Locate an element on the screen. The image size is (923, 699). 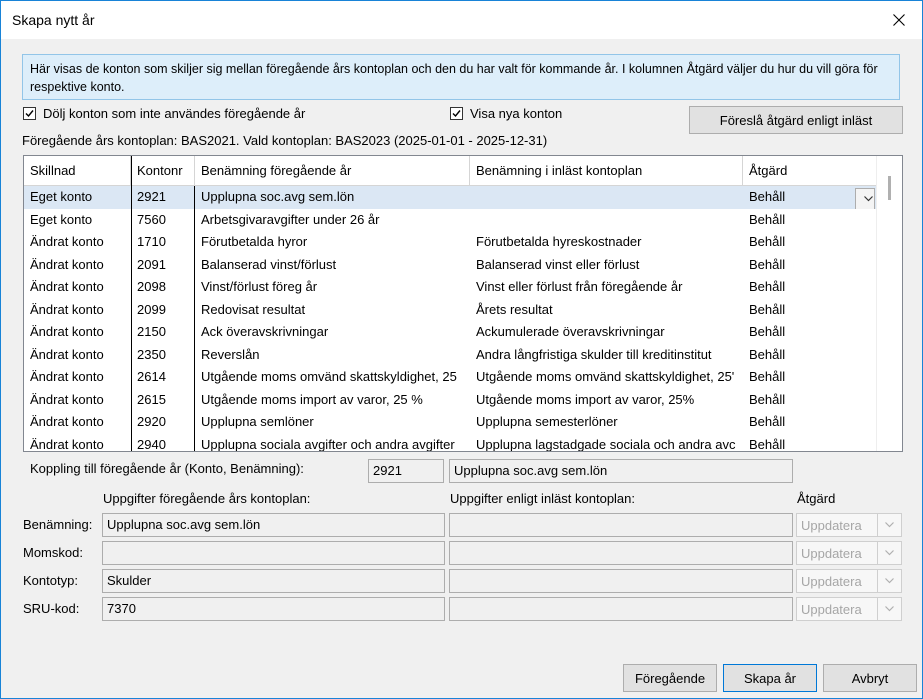
column-header-skillnad: Skillnad is located at coordinates (77, 171).